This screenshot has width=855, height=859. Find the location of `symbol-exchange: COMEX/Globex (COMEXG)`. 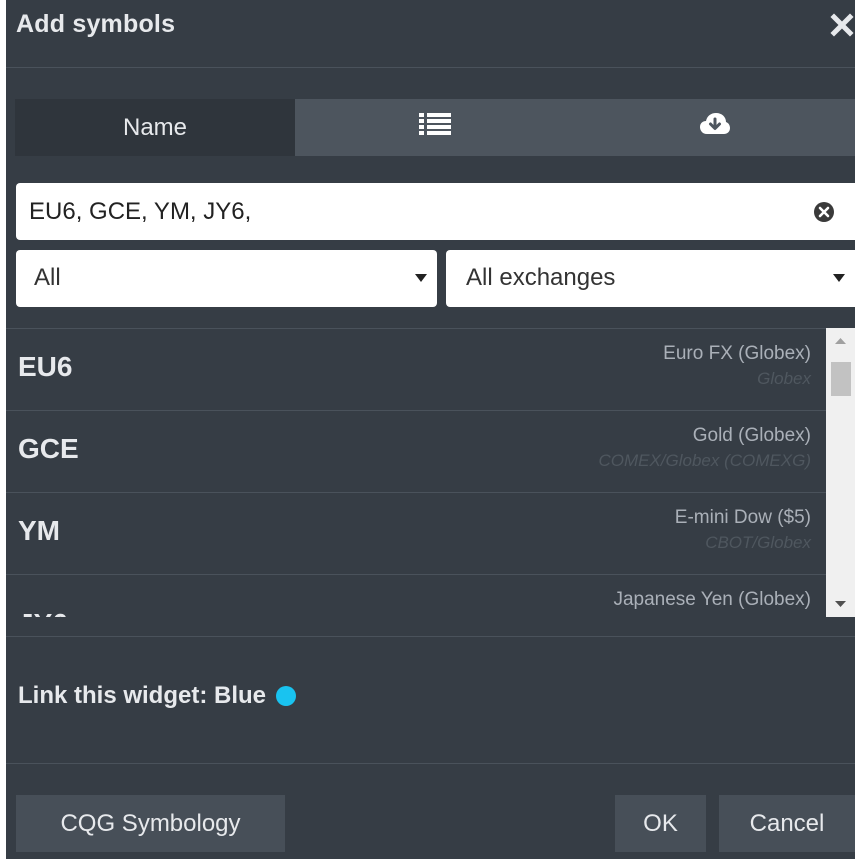

symbol-exchange: COMEX/Globex (COMEXG) is located at coordinates (704, 460).